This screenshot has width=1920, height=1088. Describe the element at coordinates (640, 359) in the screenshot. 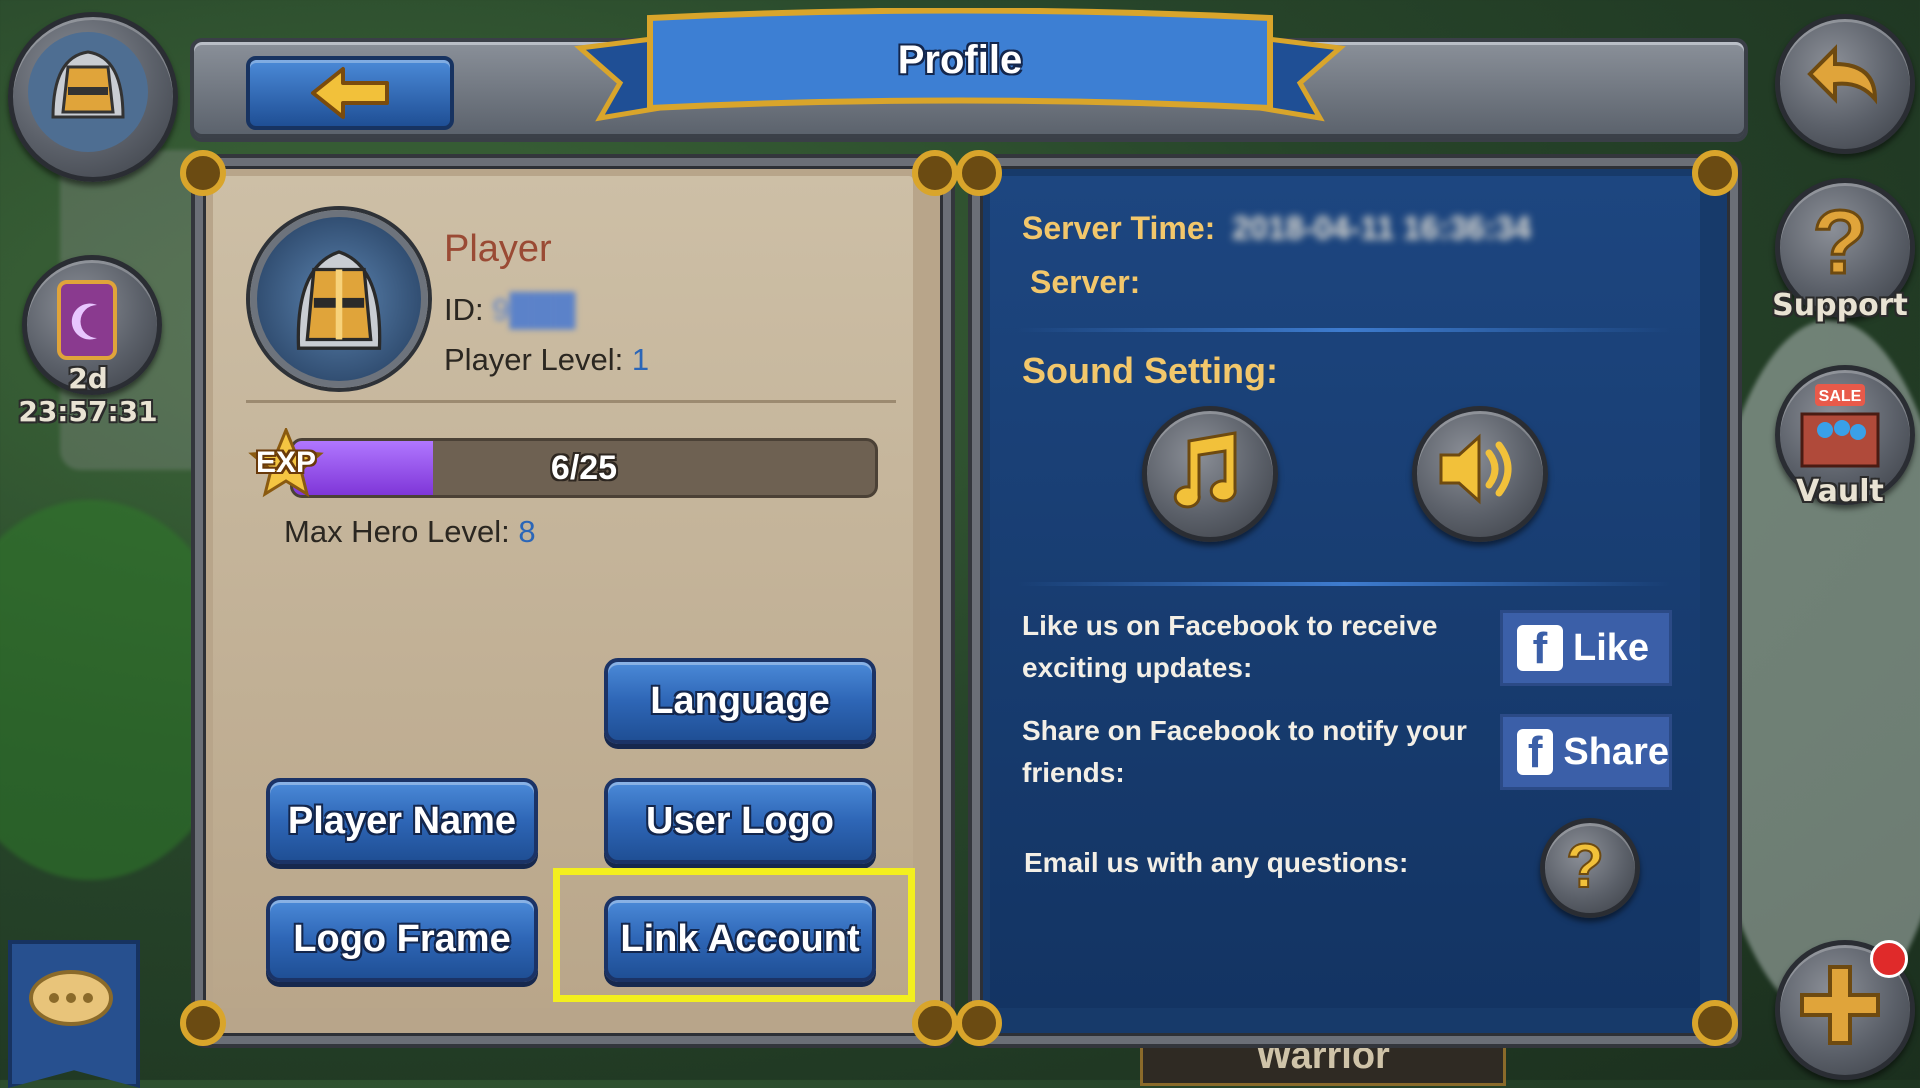

I see `player-level-value: 1` at that location.